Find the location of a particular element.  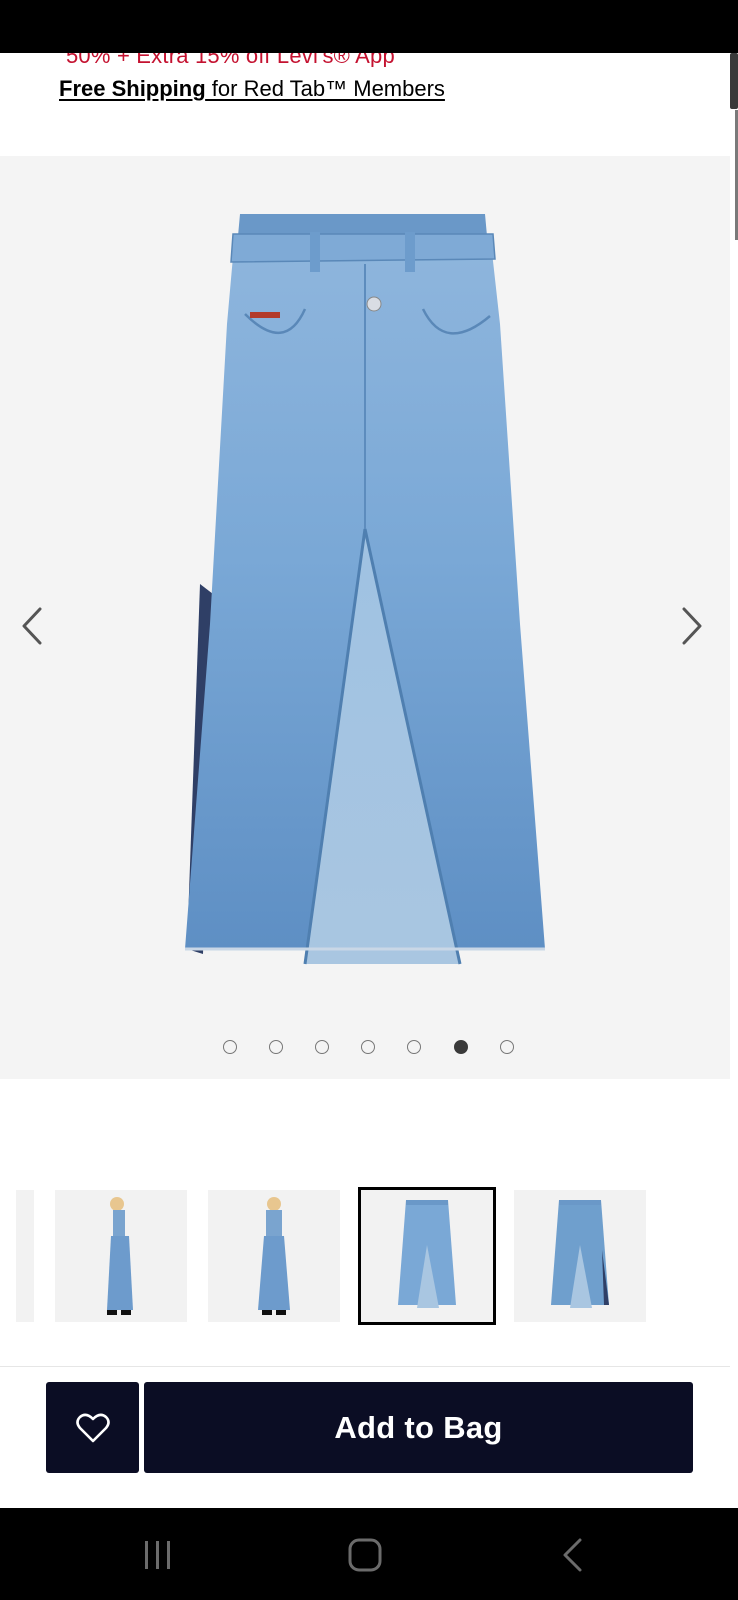

recents-button is located at coordinates (158, 1555).